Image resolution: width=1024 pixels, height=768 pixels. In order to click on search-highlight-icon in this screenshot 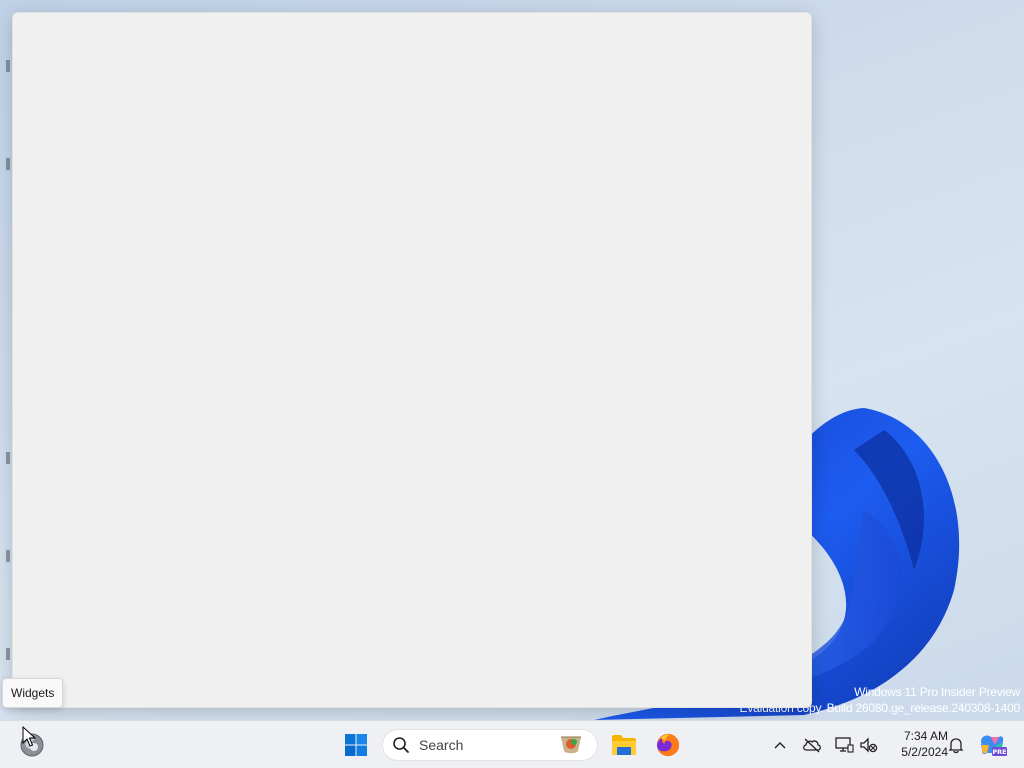, I will do `click(571, 745)`.